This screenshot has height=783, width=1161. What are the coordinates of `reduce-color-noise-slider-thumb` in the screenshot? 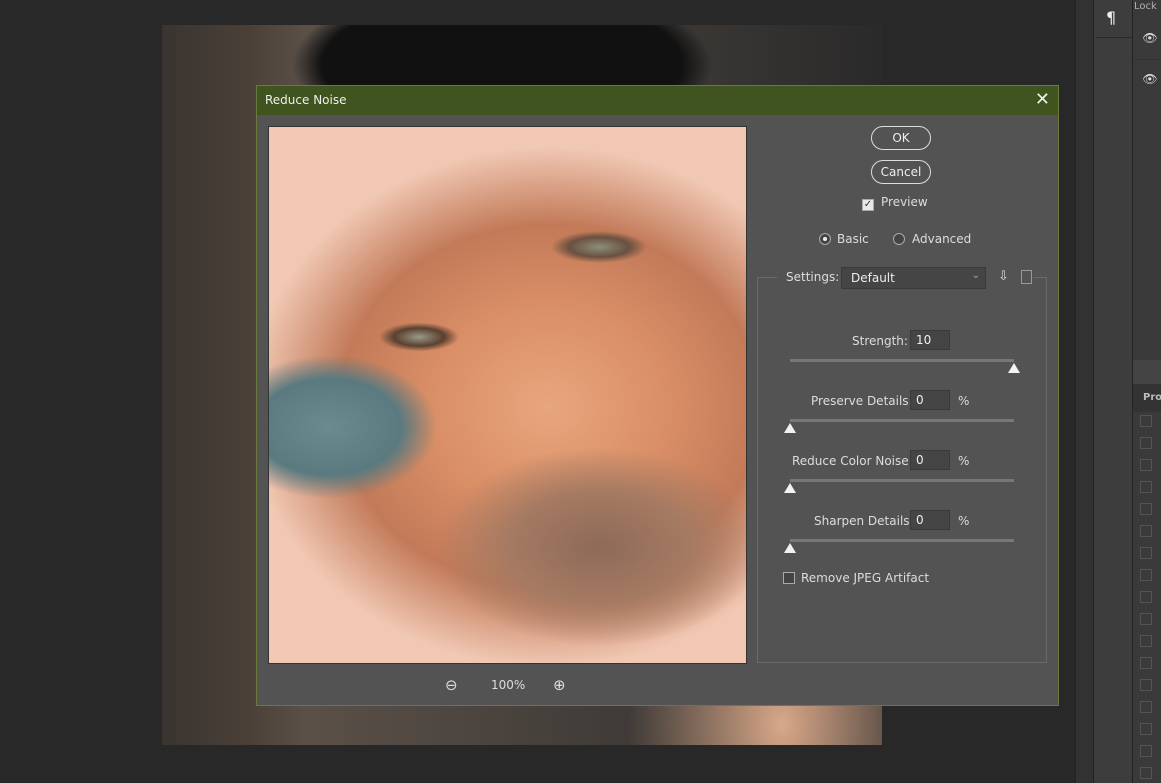 It's located at (790, 488).